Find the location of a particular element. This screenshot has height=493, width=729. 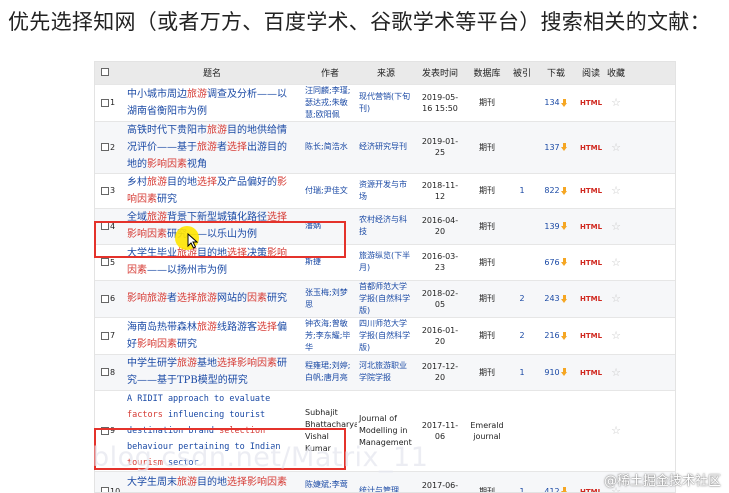

source-link: 统计与管理 is located at coordinates (379, 489).